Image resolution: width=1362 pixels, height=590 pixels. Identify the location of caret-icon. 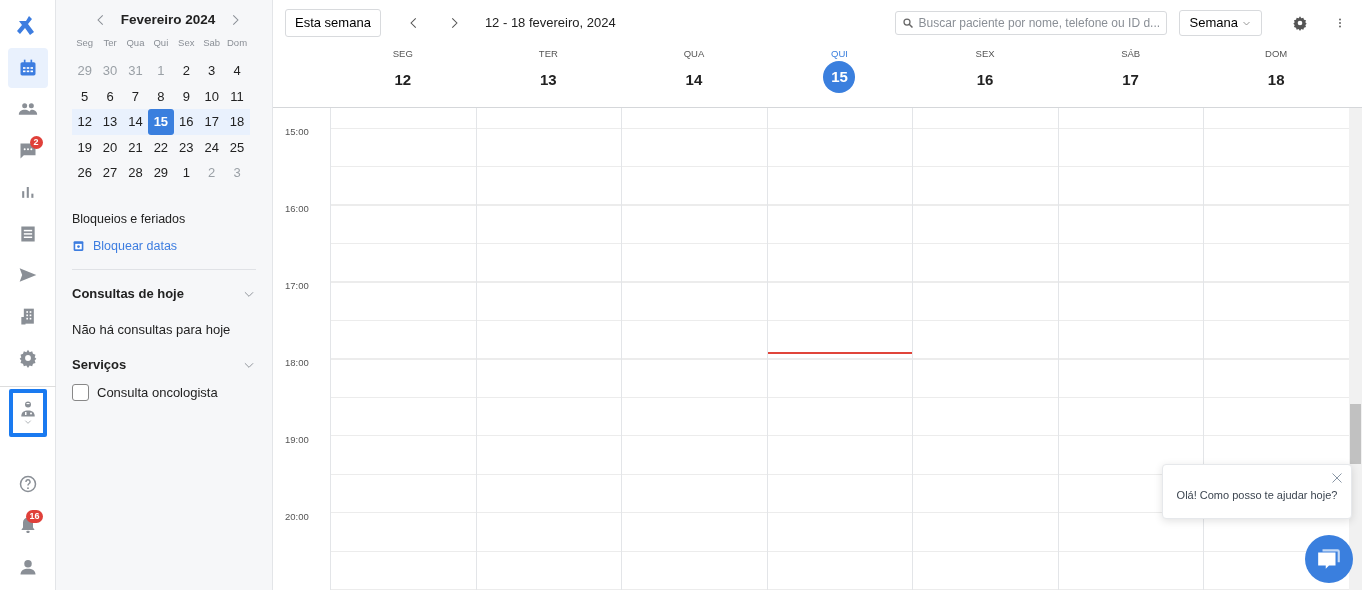
(27, 421).